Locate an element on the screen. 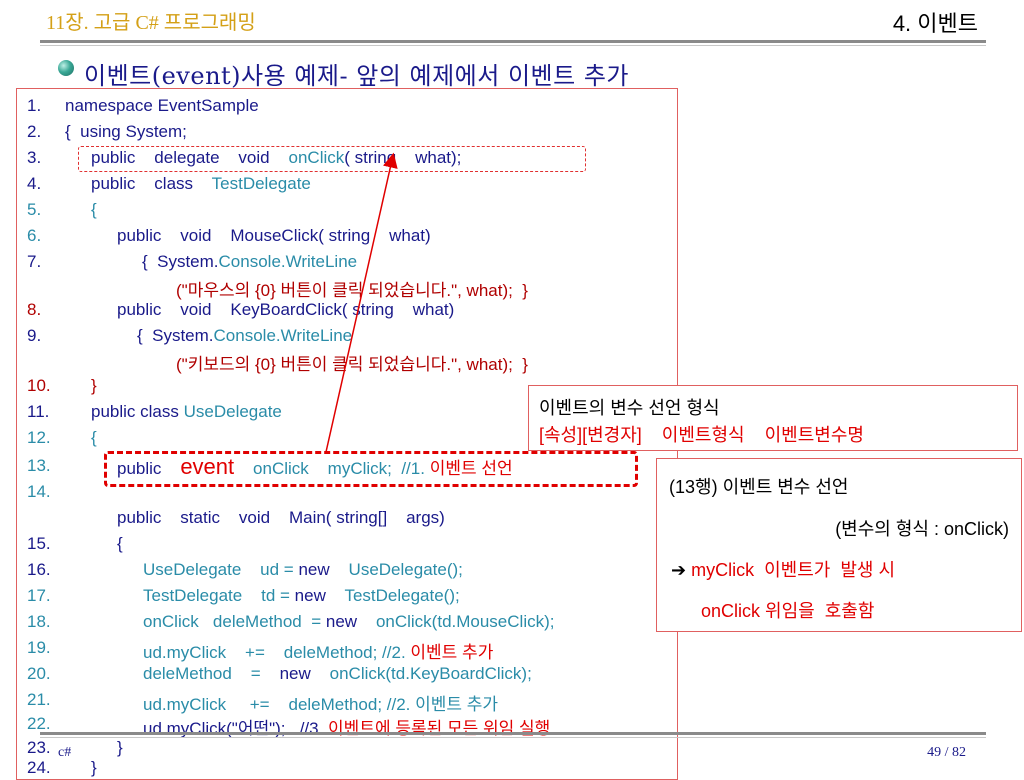 Image resolution: width=1024 pixels, height=780 pixels. page-number: 49 / 82 is located at coordinates (946, 752).